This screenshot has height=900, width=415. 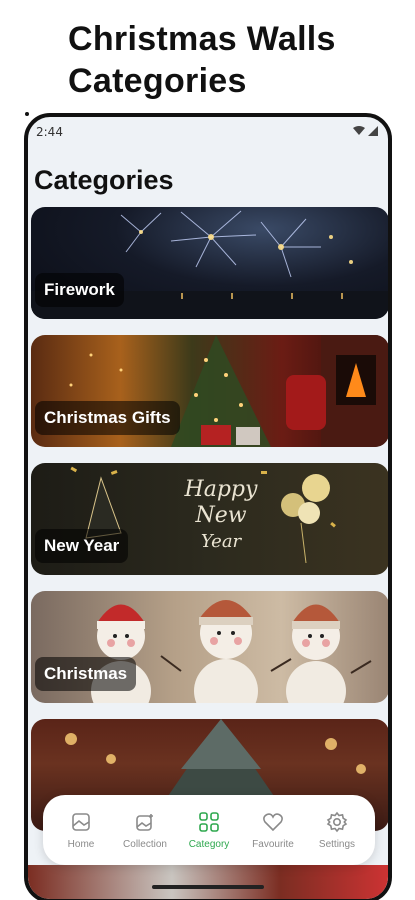 What do you see at coordinates (365, 131) in the screenshot?
I see `status-icons` at bounding box center [365, 131].